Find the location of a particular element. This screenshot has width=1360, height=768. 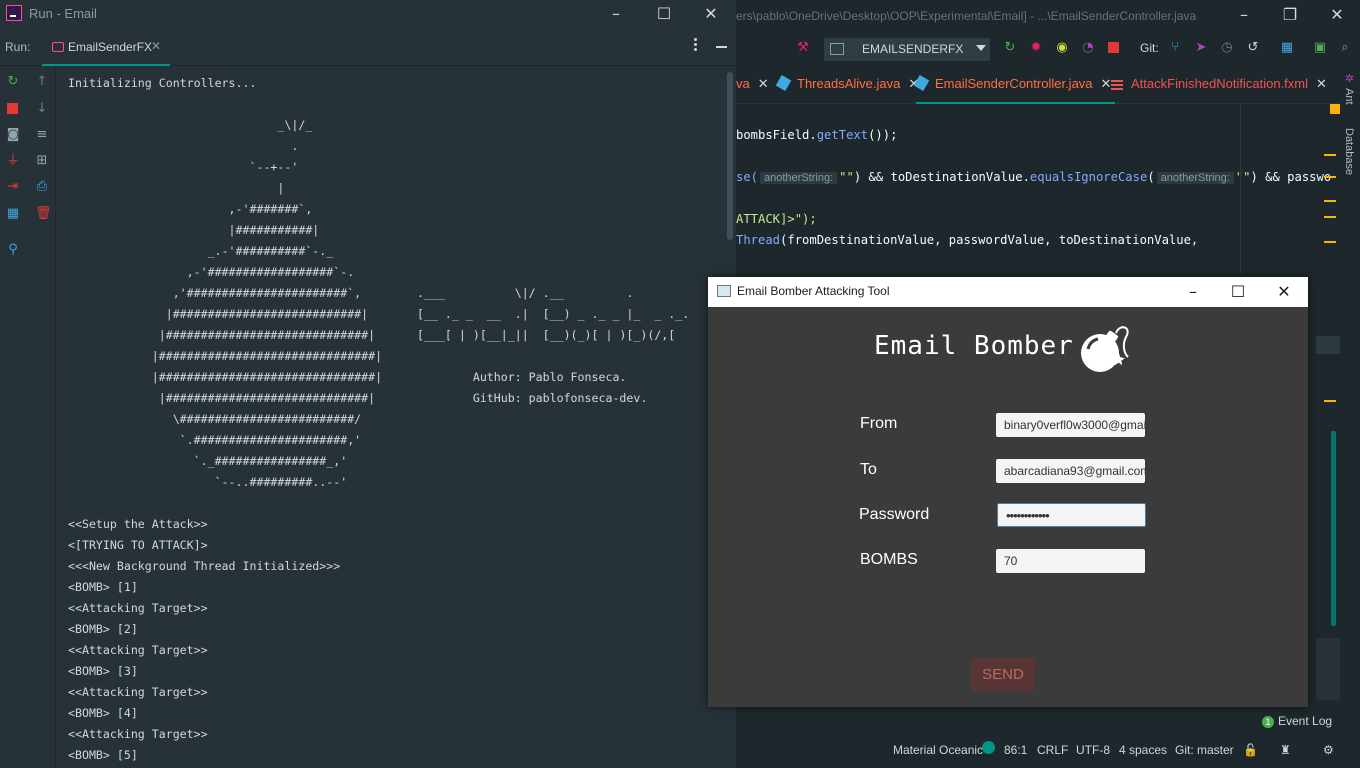

camera-icon: ◙ is located at coordinates (13, 135).